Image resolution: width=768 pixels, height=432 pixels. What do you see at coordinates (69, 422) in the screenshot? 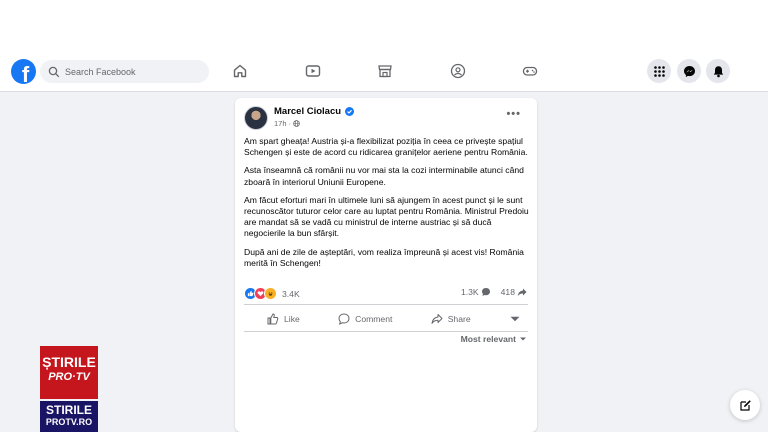
I see `logo-line-4: PROTV.RO` at bounding box center [69, 422].